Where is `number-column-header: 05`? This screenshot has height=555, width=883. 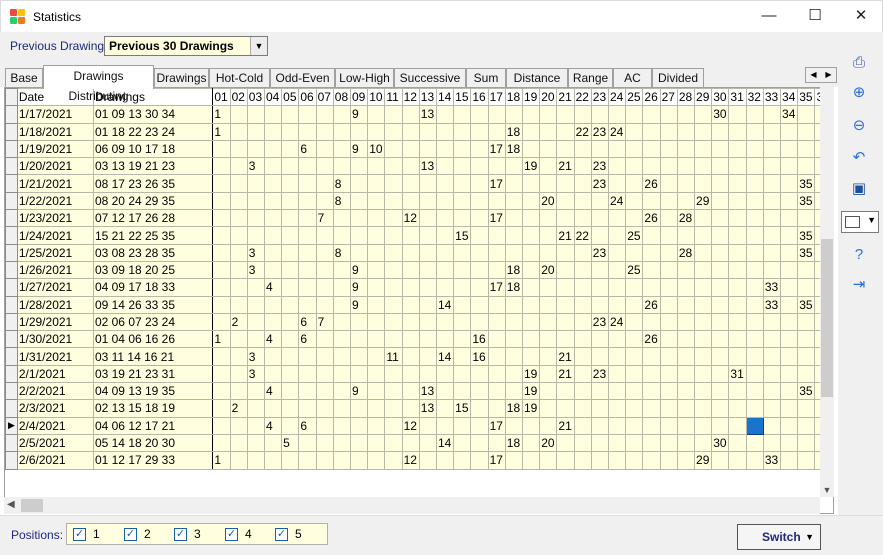
number-column-header: 05 is located at coordinates (290, 97).